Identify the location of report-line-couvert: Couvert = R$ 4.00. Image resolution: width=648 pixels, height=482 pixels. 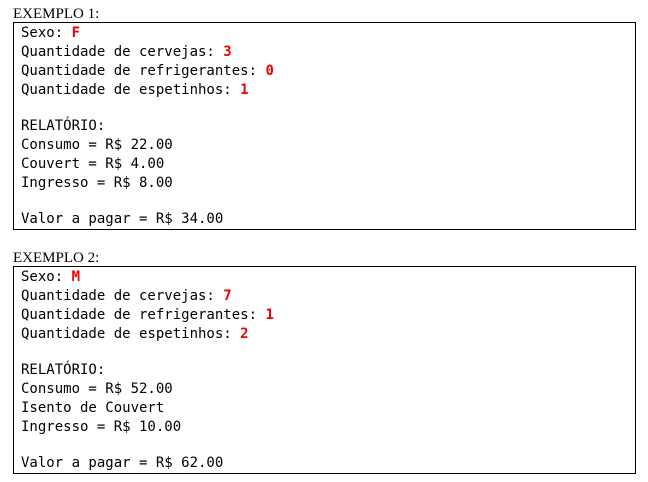
(93, 164).